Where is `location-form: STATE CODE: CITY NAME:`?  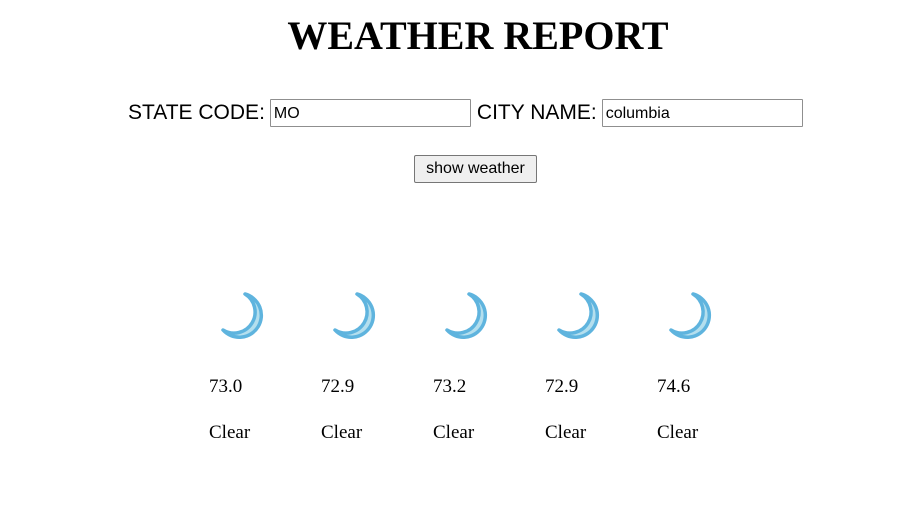
location-form: STATE CODE: CITY NAME: is located at coordinates (465, 113).